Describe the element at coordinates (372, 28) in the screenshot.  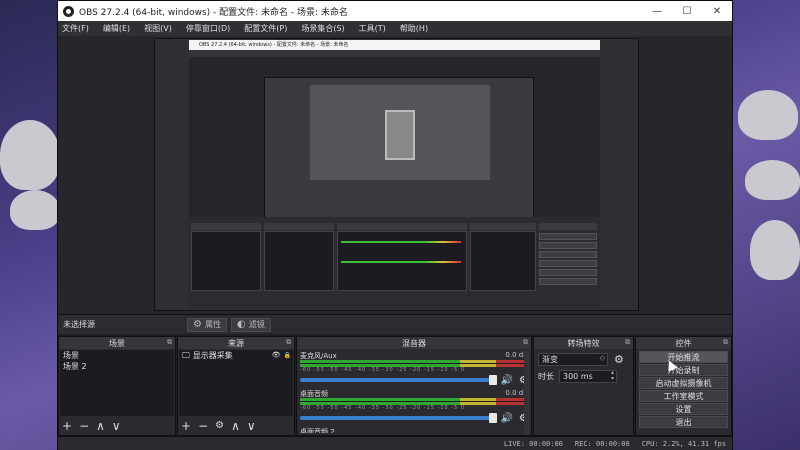
I see `menu-tools: 工具(T)` at that location.